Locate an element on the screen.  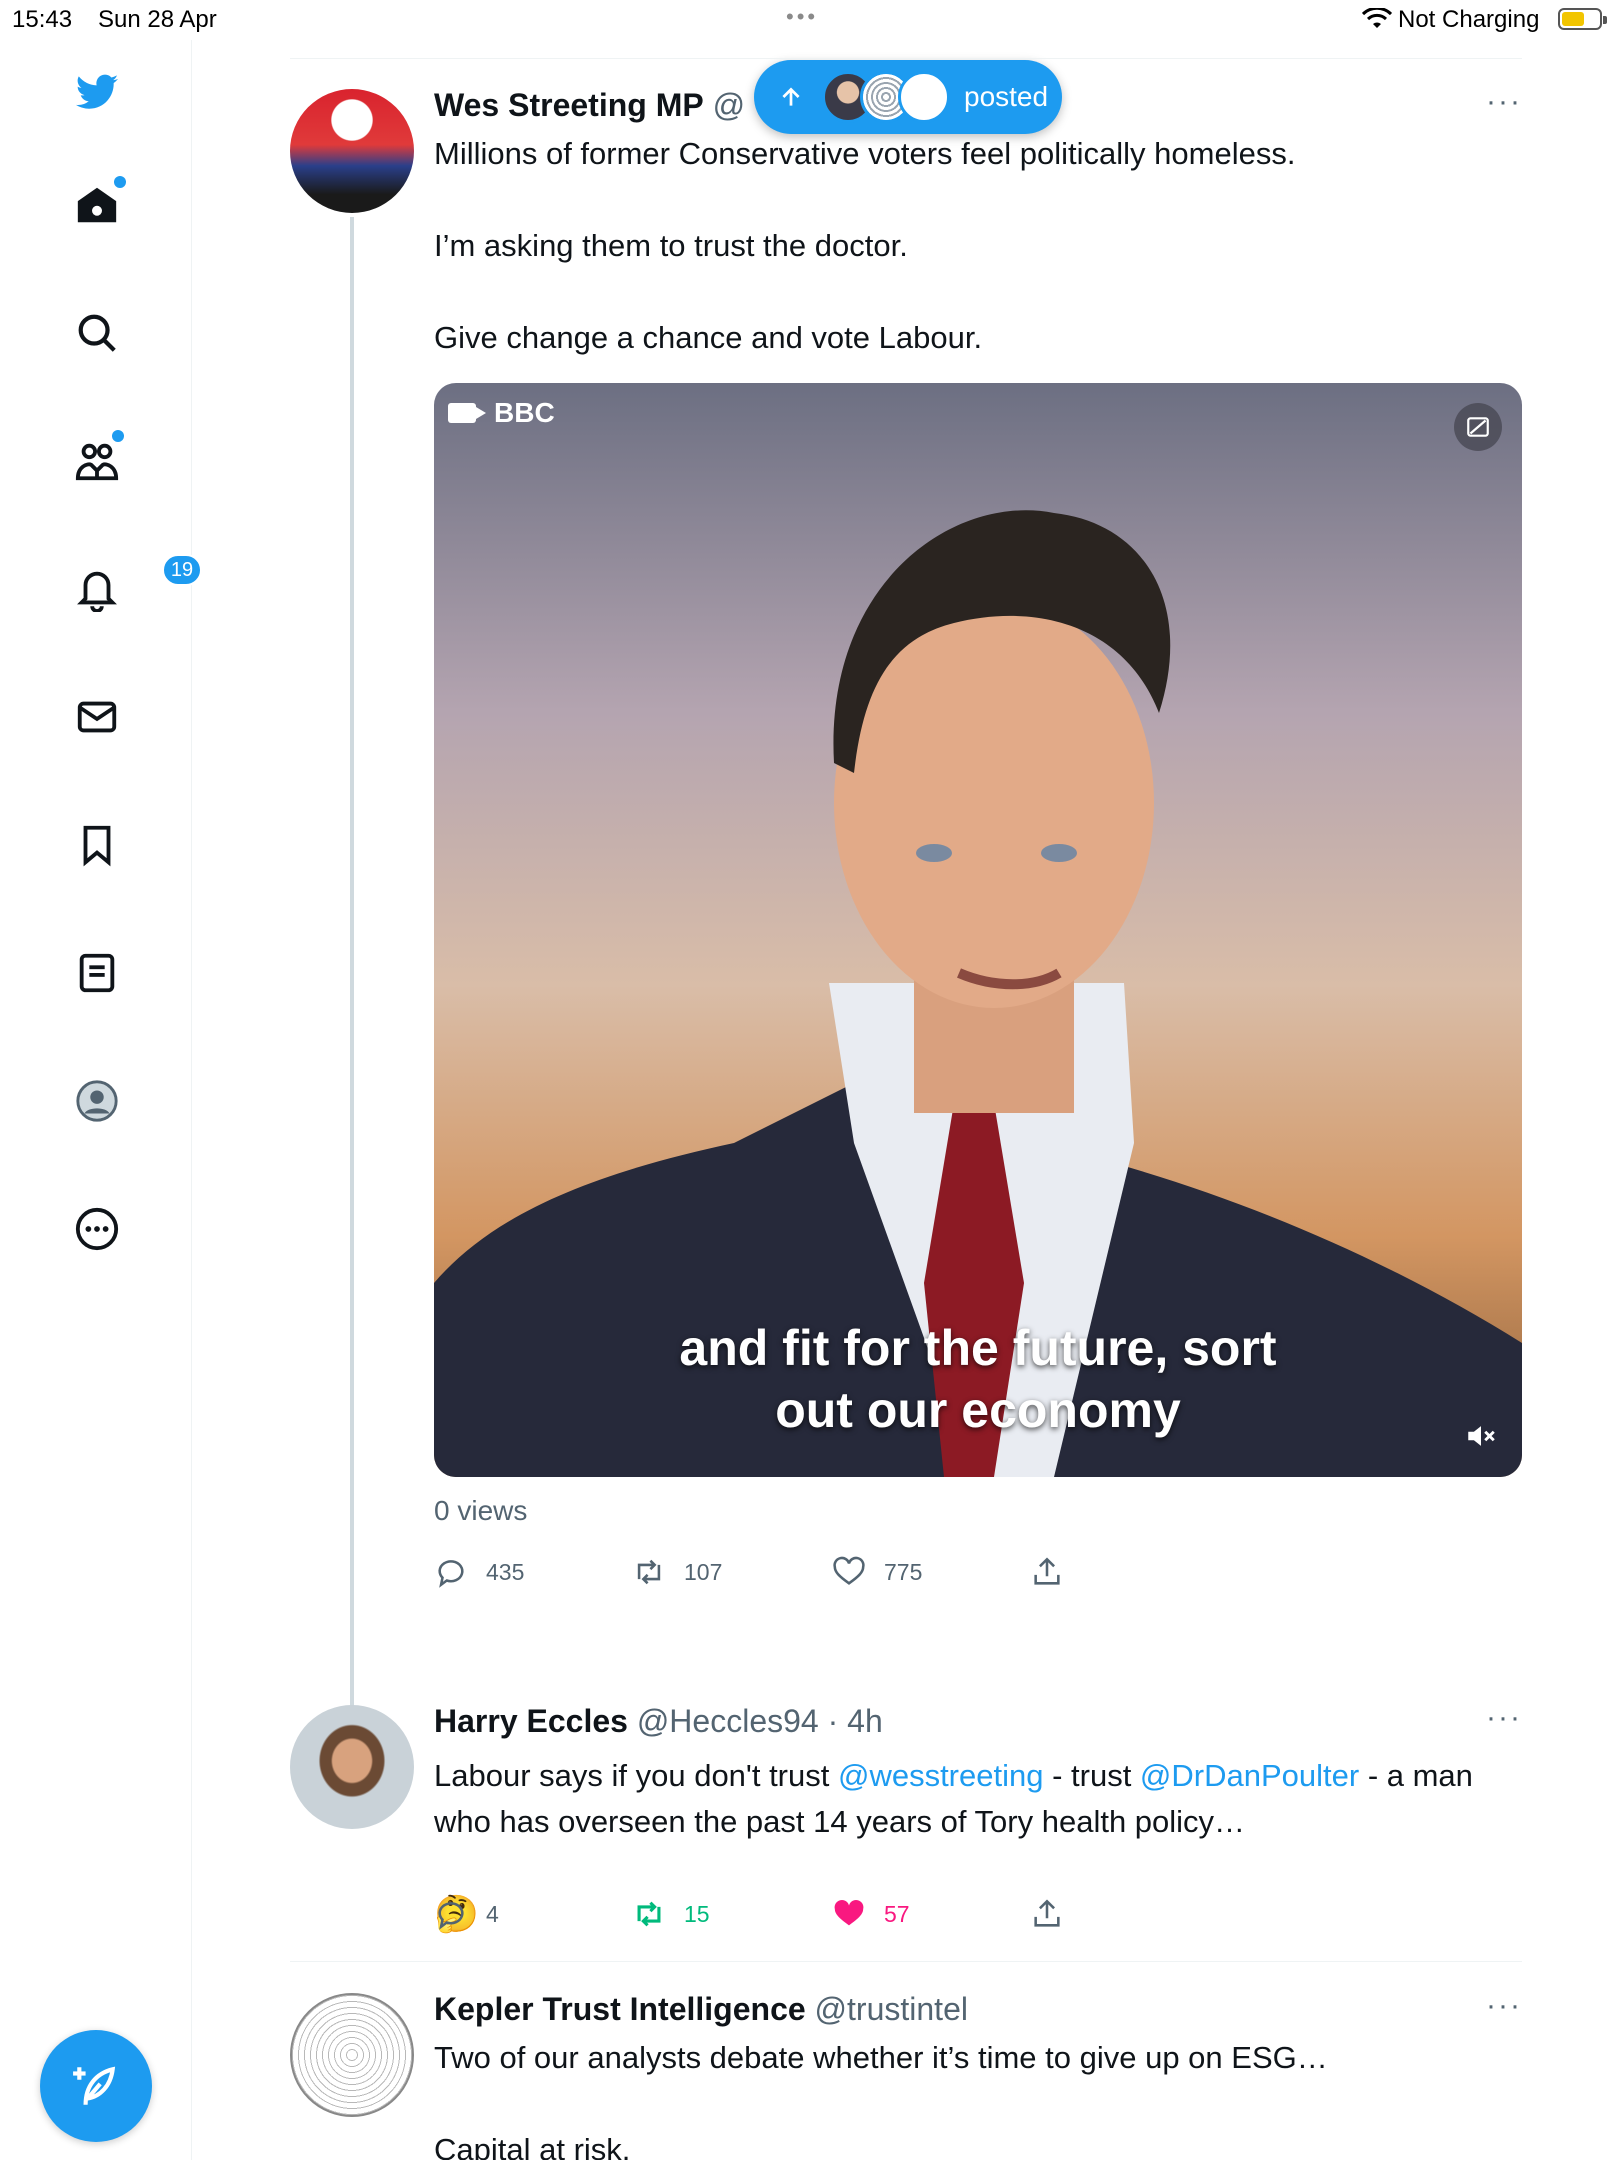
tweet-divider is located at coordinates (906, 1961).